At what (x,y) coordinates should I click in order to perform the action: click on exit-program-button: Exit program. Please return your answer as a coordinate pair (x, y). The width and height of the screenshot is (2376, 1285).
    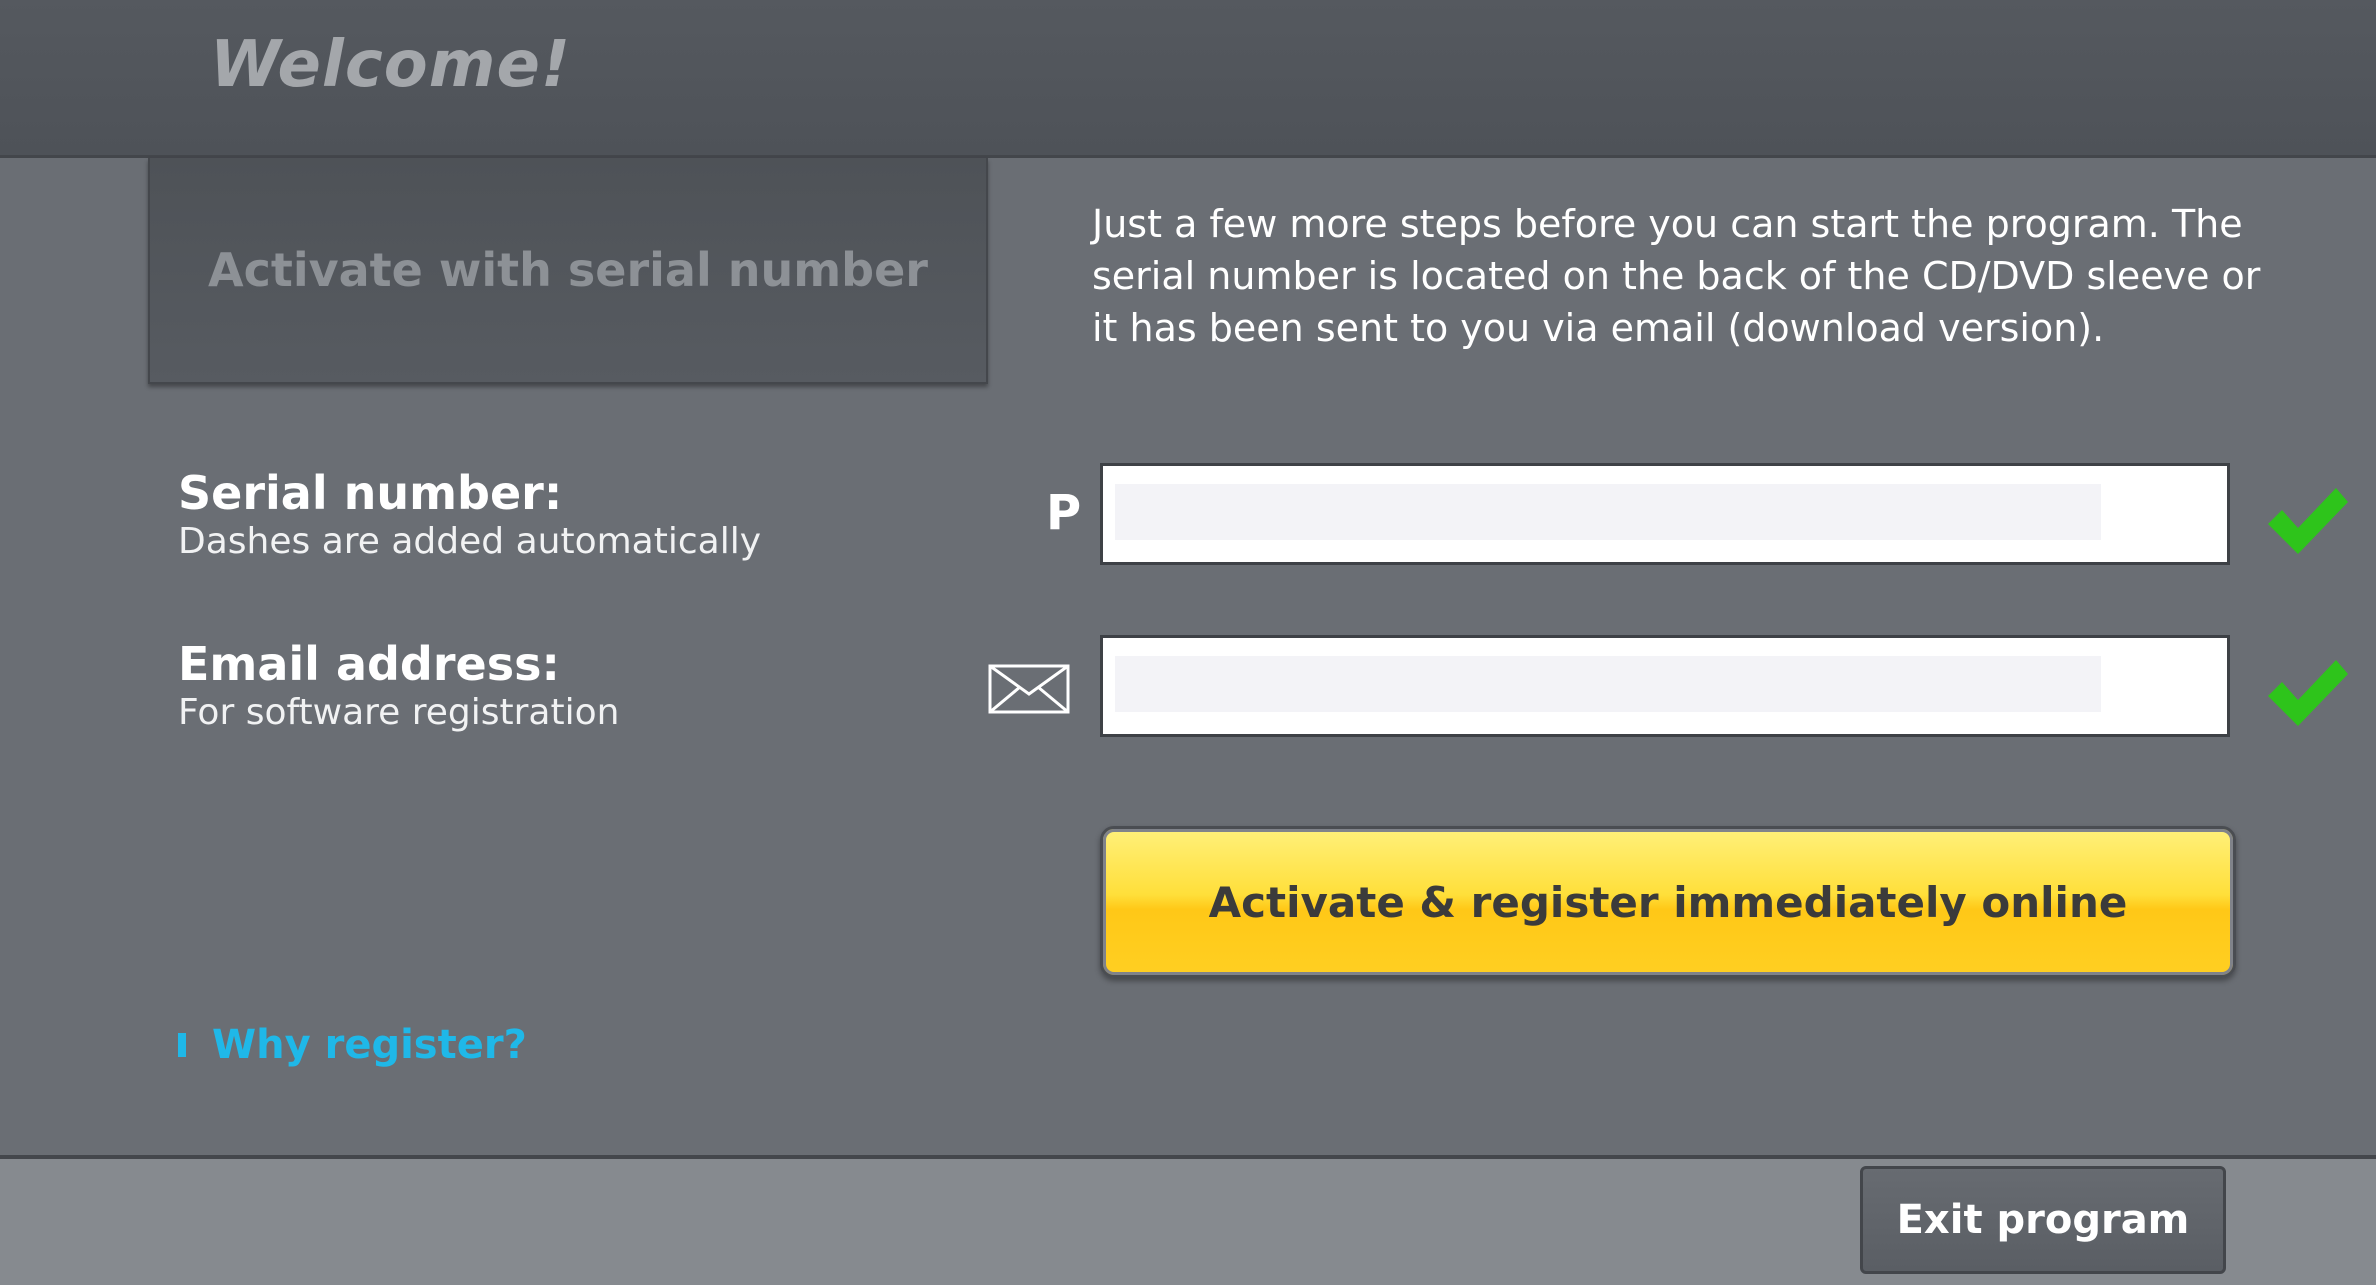
    Looking at the image, I should click on (2043, 1220).